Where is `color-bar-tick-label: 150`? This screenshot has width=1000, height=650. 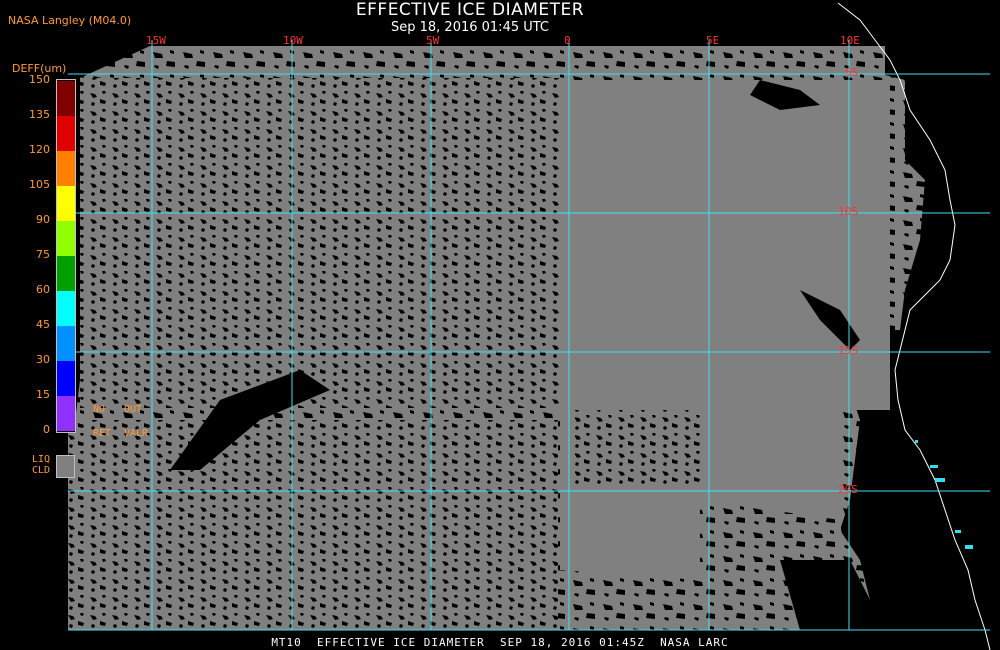 color-bar-tick-label: 150 is located at coordinates (39, 79).